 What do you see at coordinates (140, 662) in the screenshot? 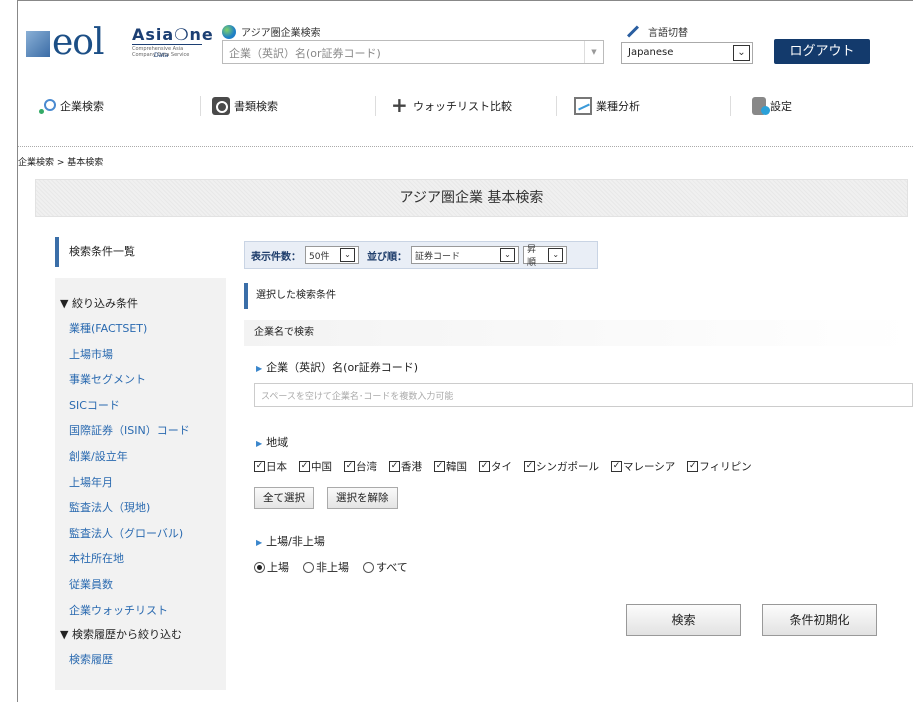
I see `sidebar-item-history: 検索履歴` at bounding box center [140, 662].